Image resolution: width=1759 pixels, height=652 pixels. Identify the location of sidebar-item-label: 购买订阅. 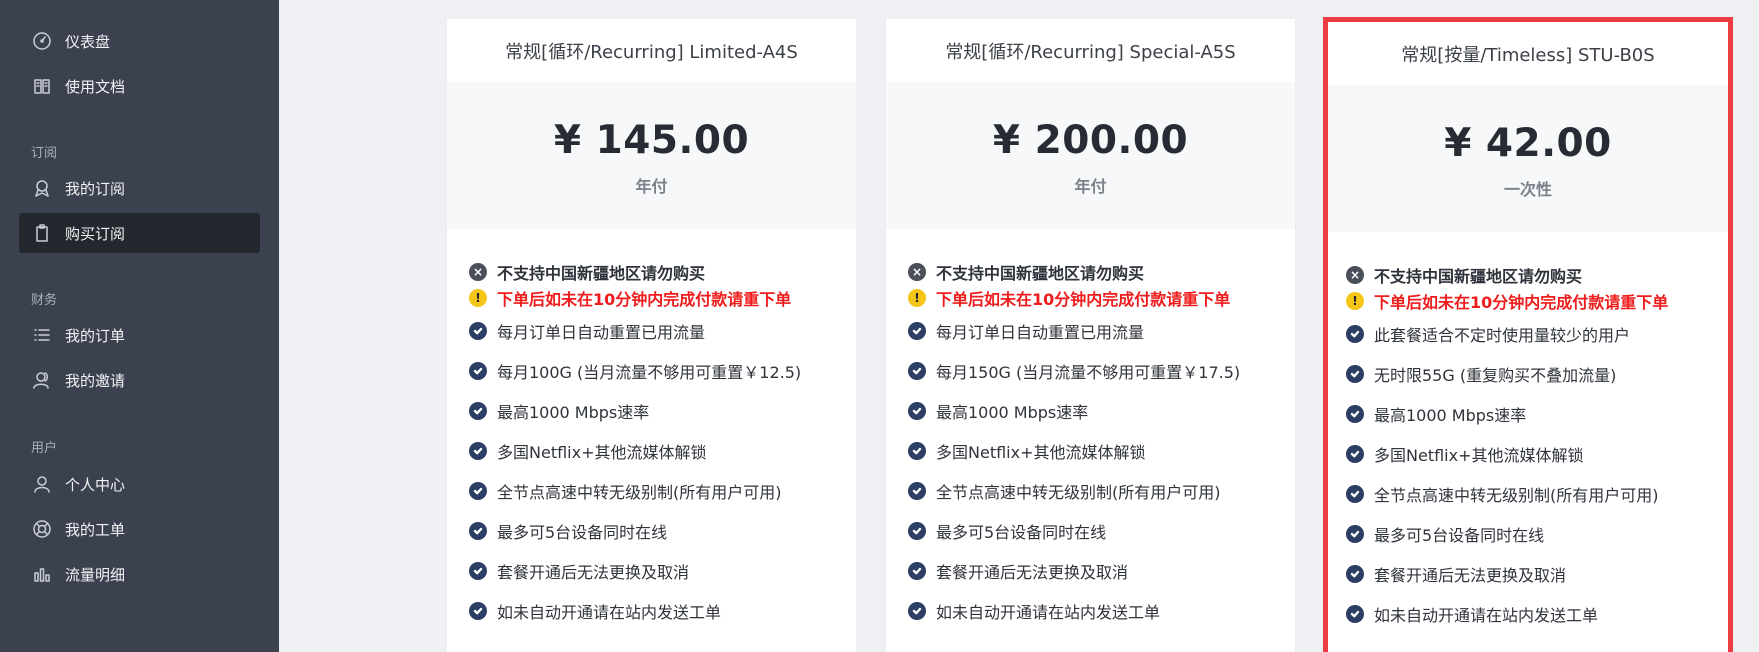
(95, 233).